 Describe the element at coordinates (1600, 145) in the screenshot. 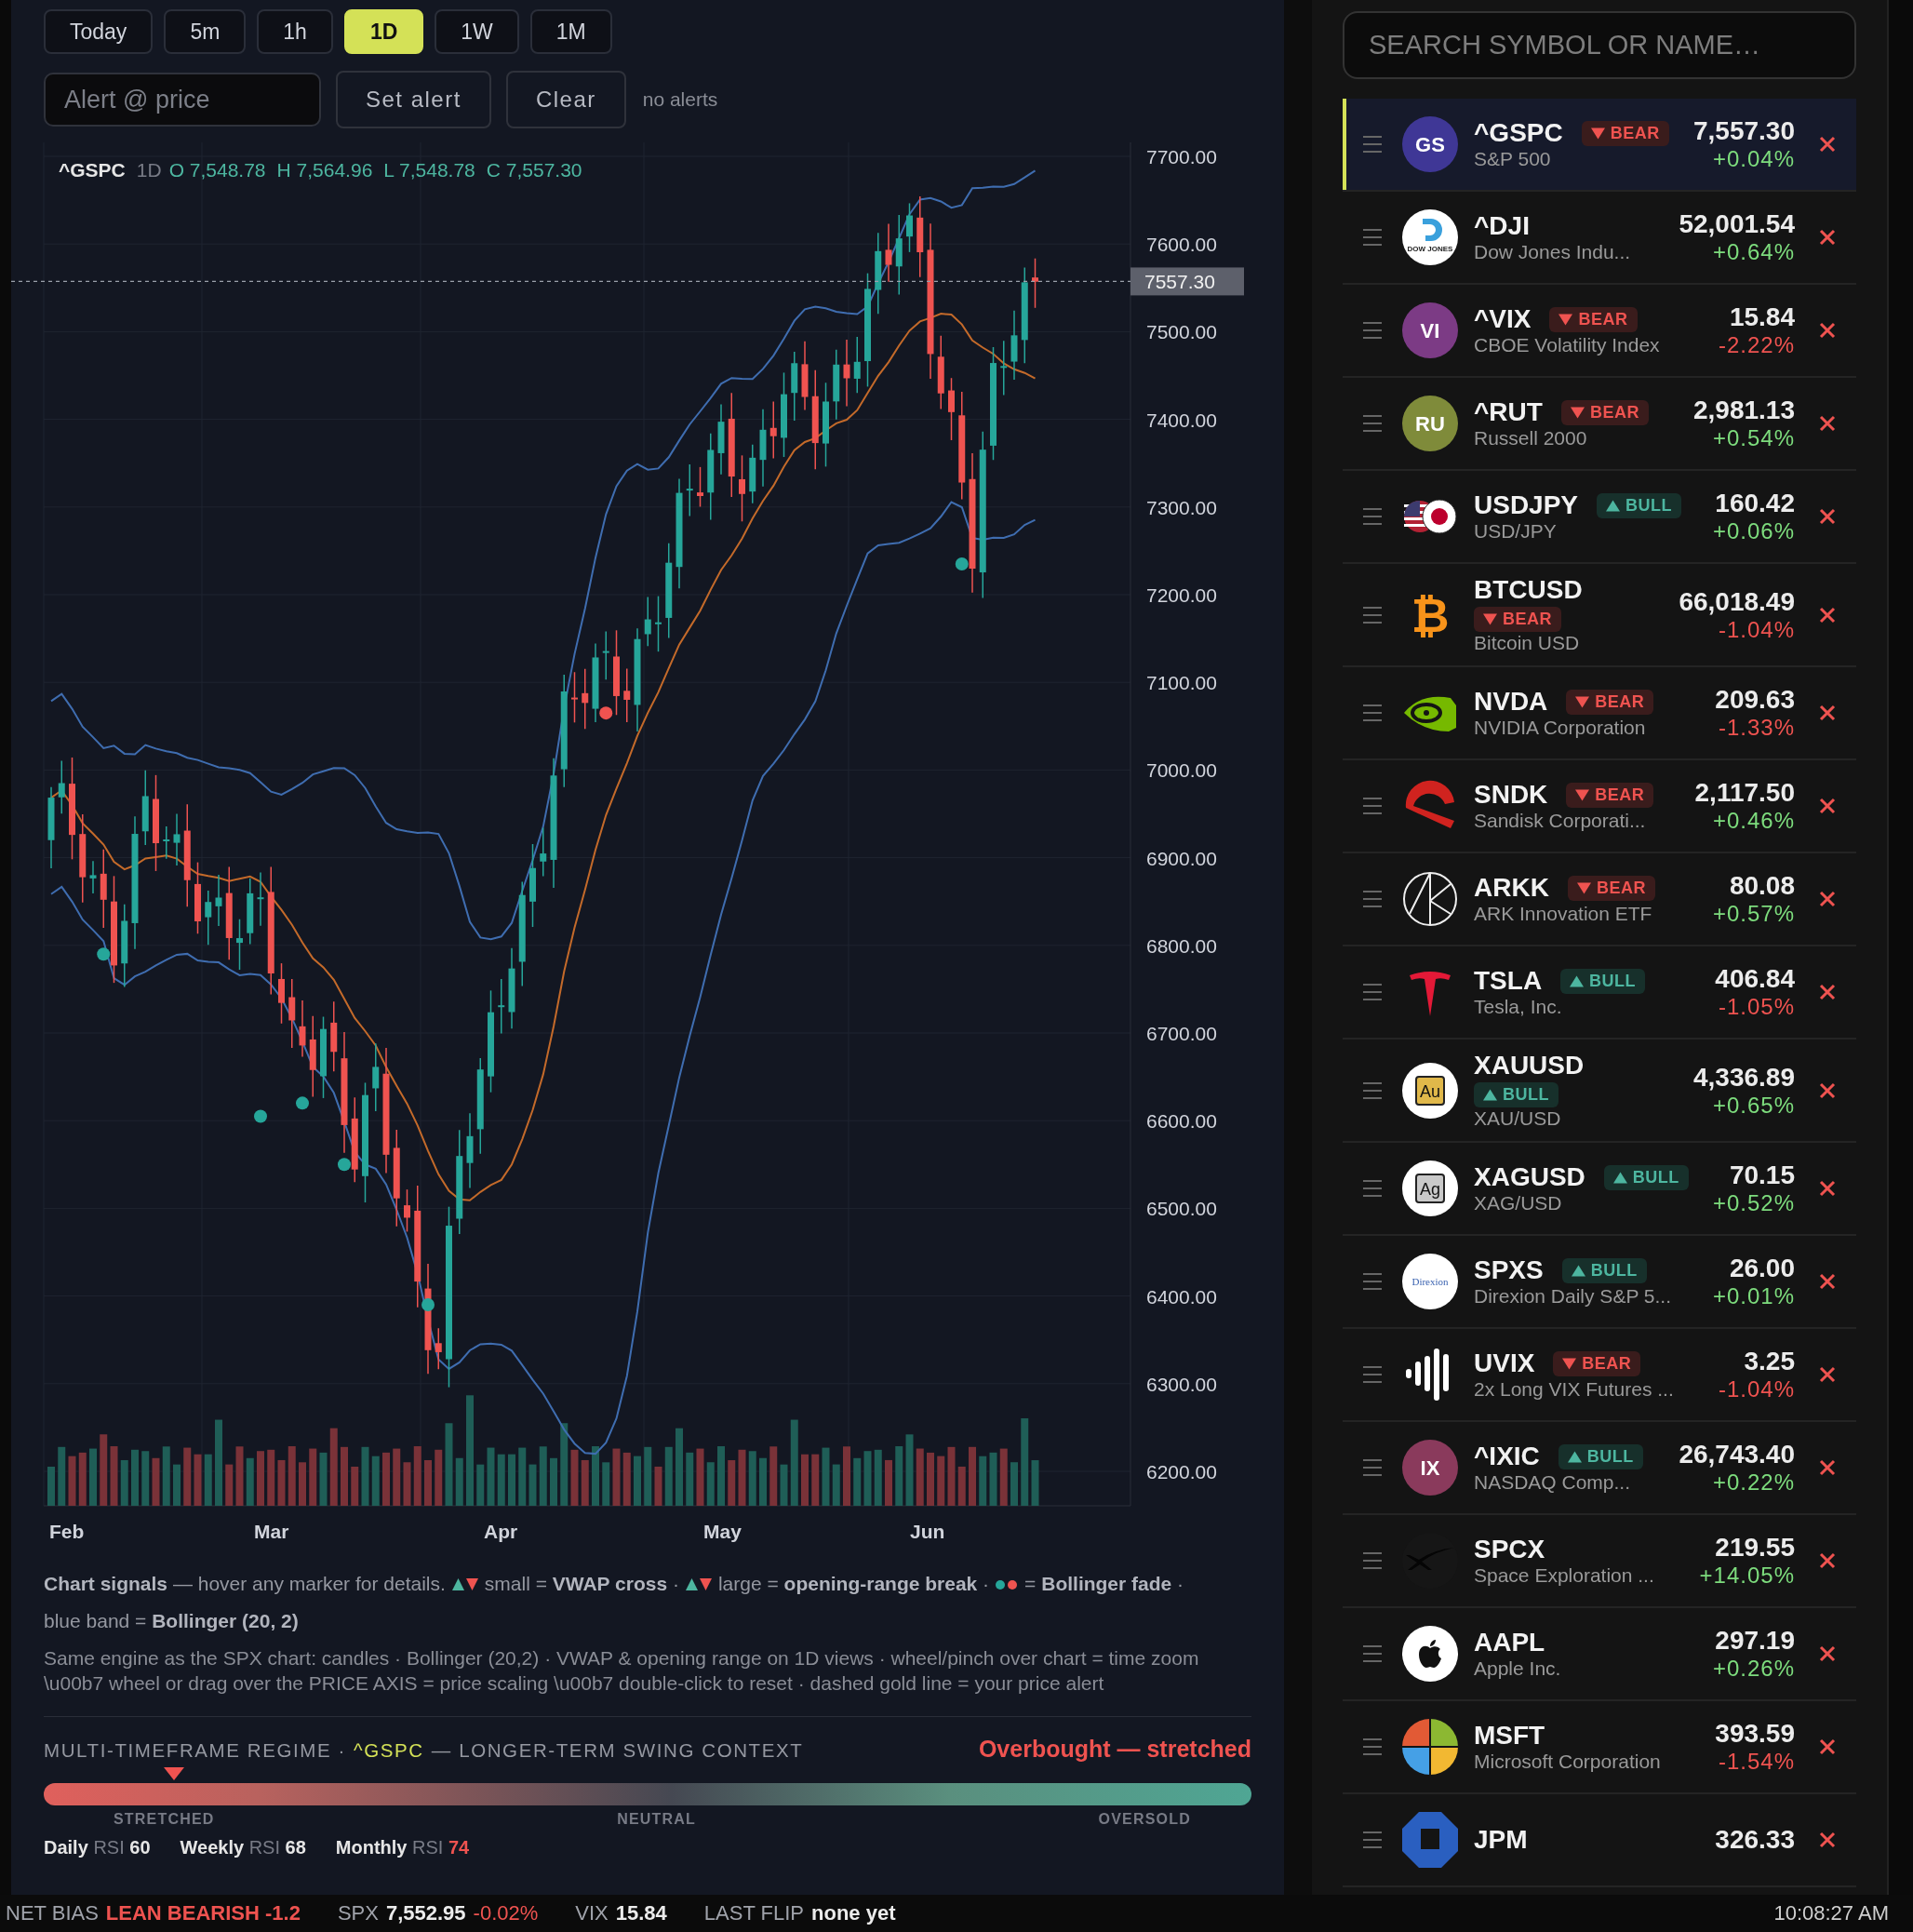

I see `watchlist-row: GS ^GSPC BEAR S&P 500 7,557.30 +0.04%` at that location.